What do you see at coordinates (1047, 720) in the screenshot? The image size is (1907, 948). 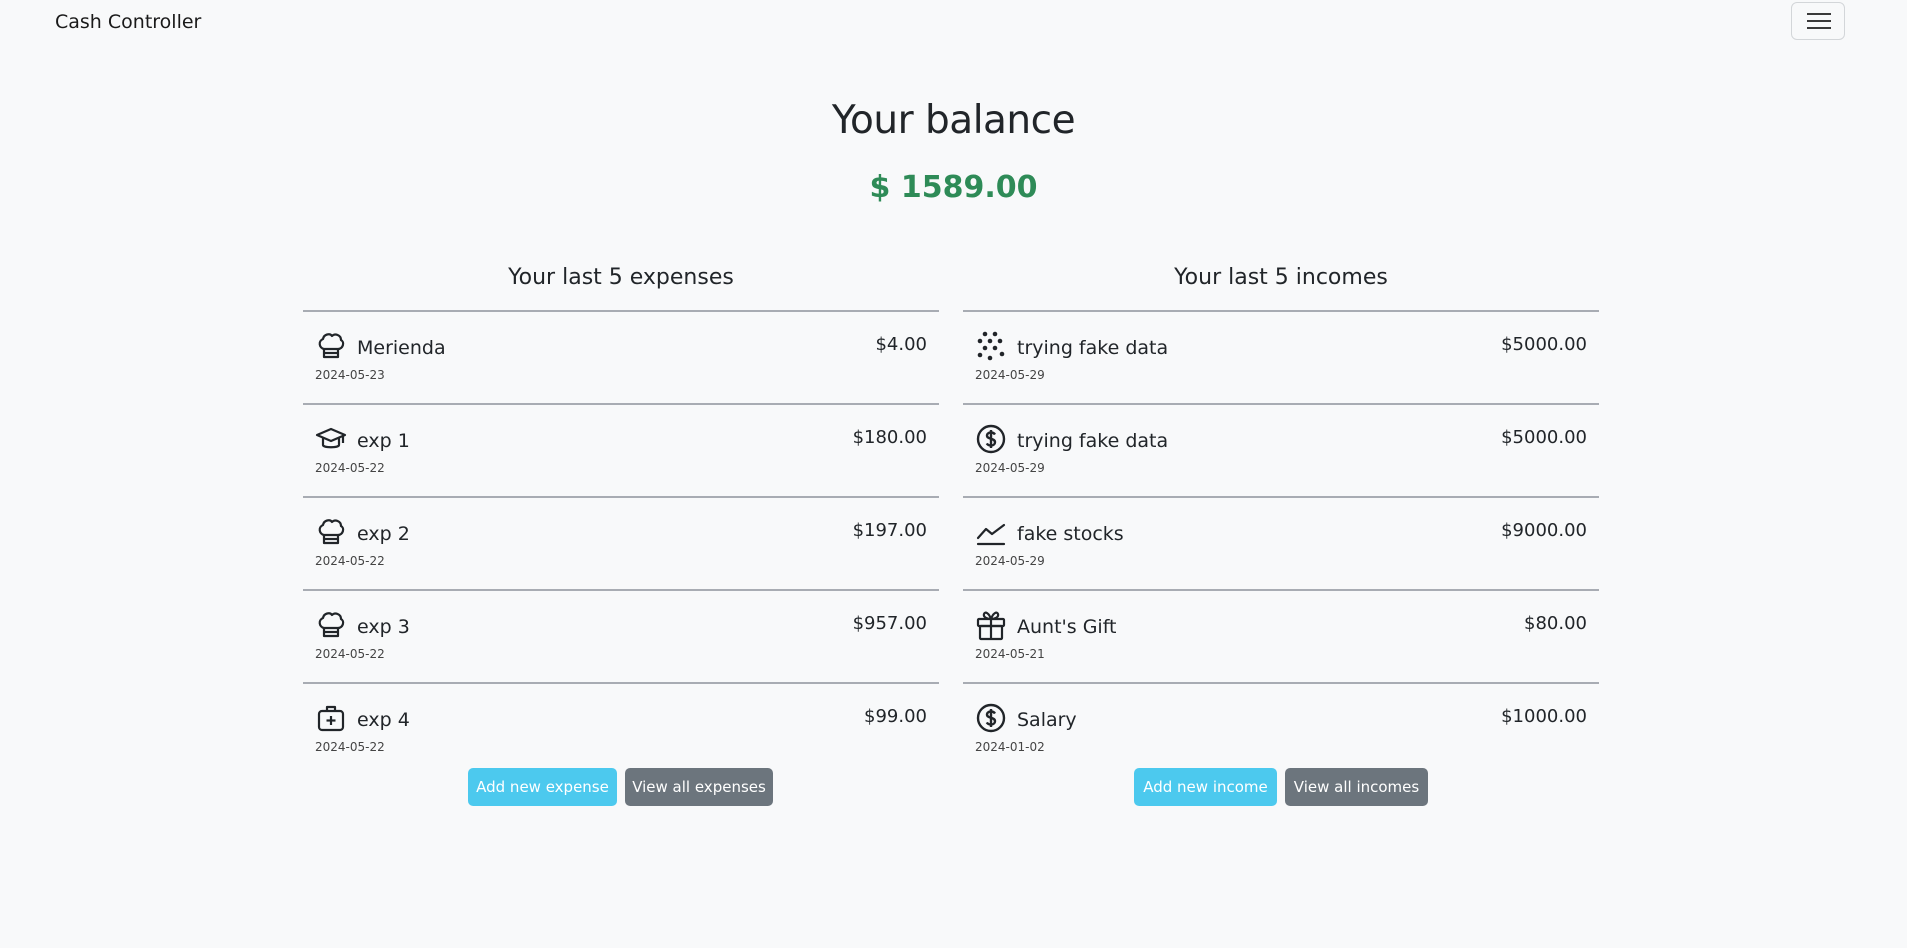 I see `income-name: Salary` at bounding box center [1047, 720].